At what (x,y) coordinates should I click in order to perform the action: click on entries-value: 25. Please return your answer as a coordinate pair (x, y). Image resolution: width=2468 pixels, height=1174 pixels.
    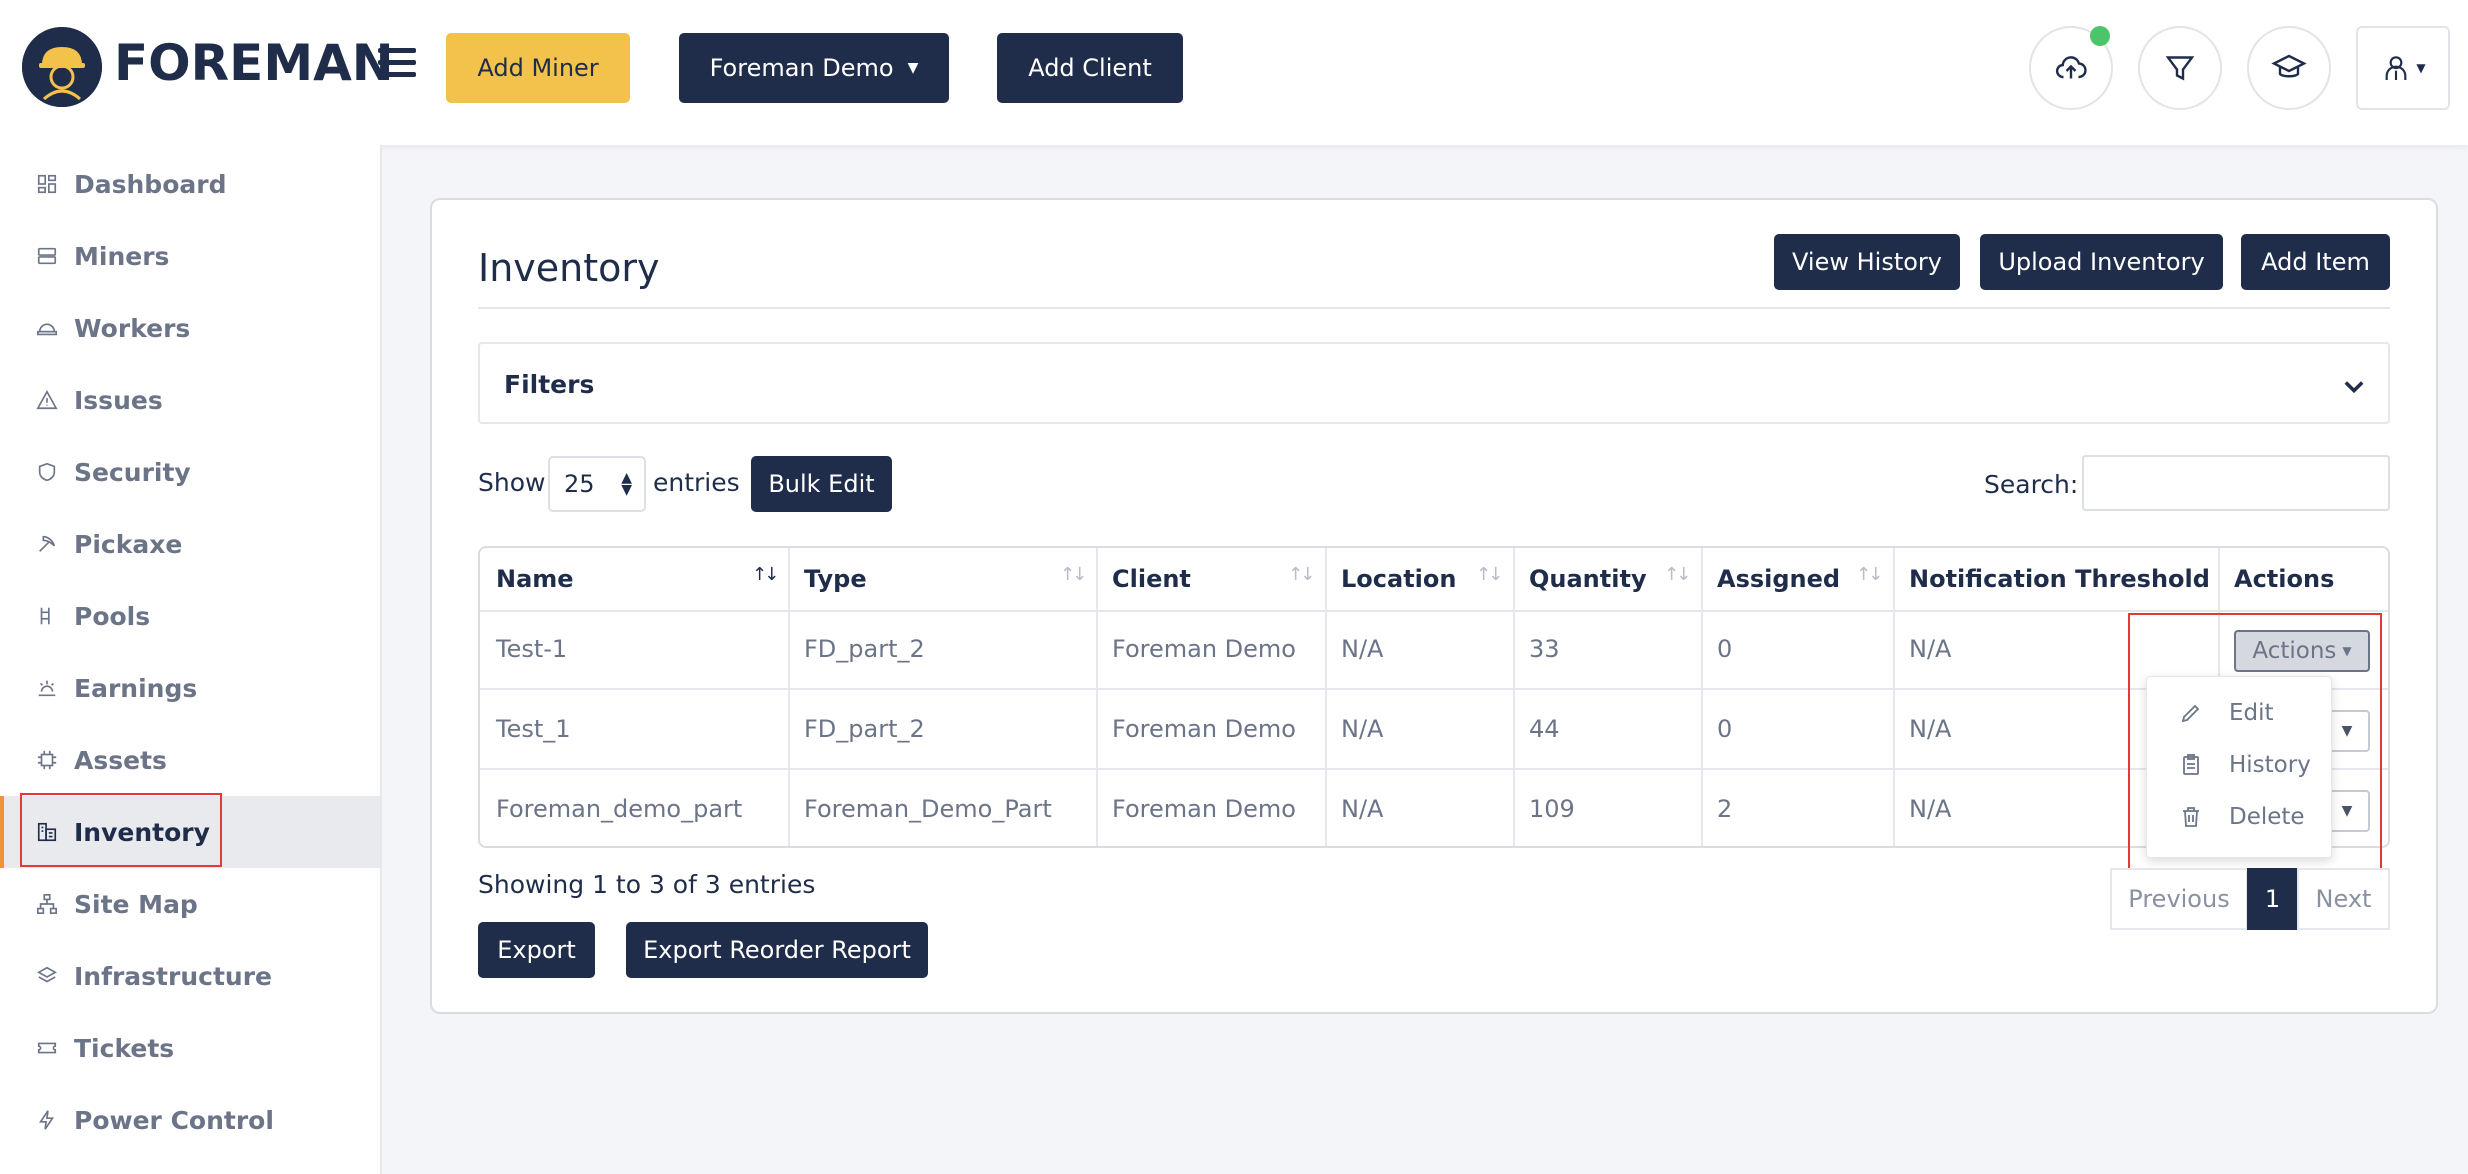
    Looking at the image, I should click on (579, 484).